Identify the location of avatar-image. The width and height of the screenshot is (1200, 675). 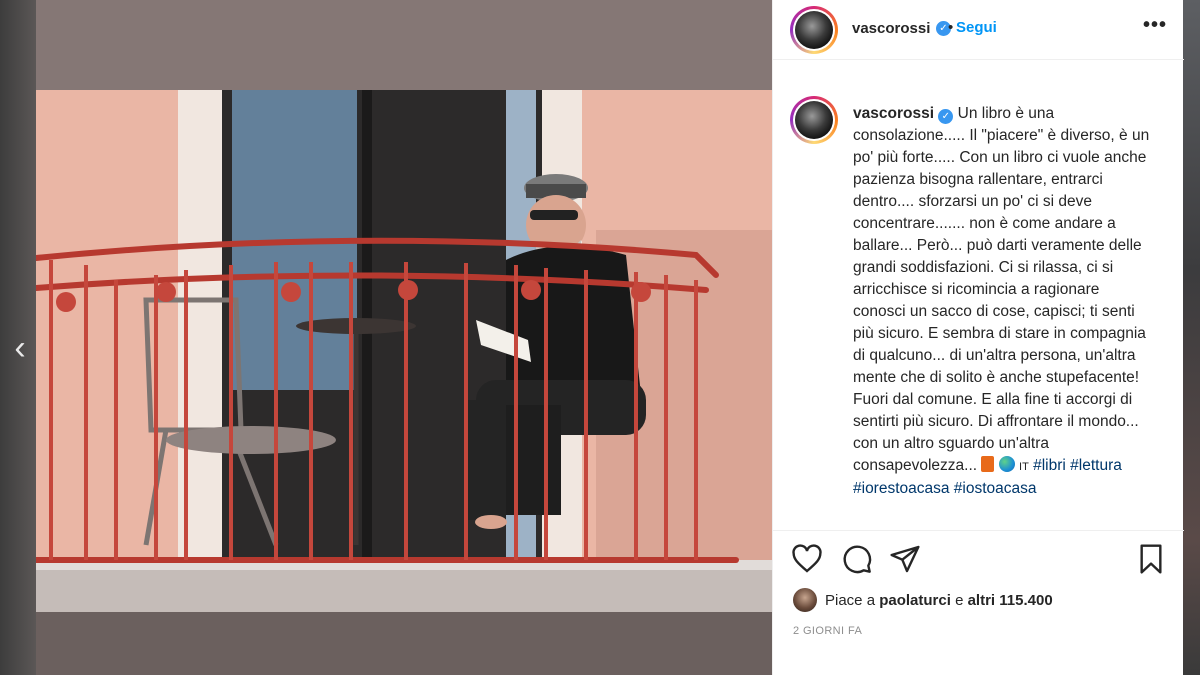
(814, 30).